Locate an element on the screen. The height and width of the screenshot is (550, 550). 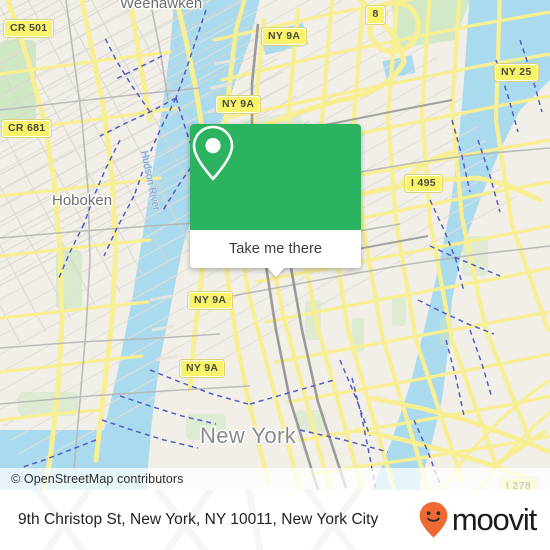
location-popup-card: Take me there is located at coordinates (275, 200).